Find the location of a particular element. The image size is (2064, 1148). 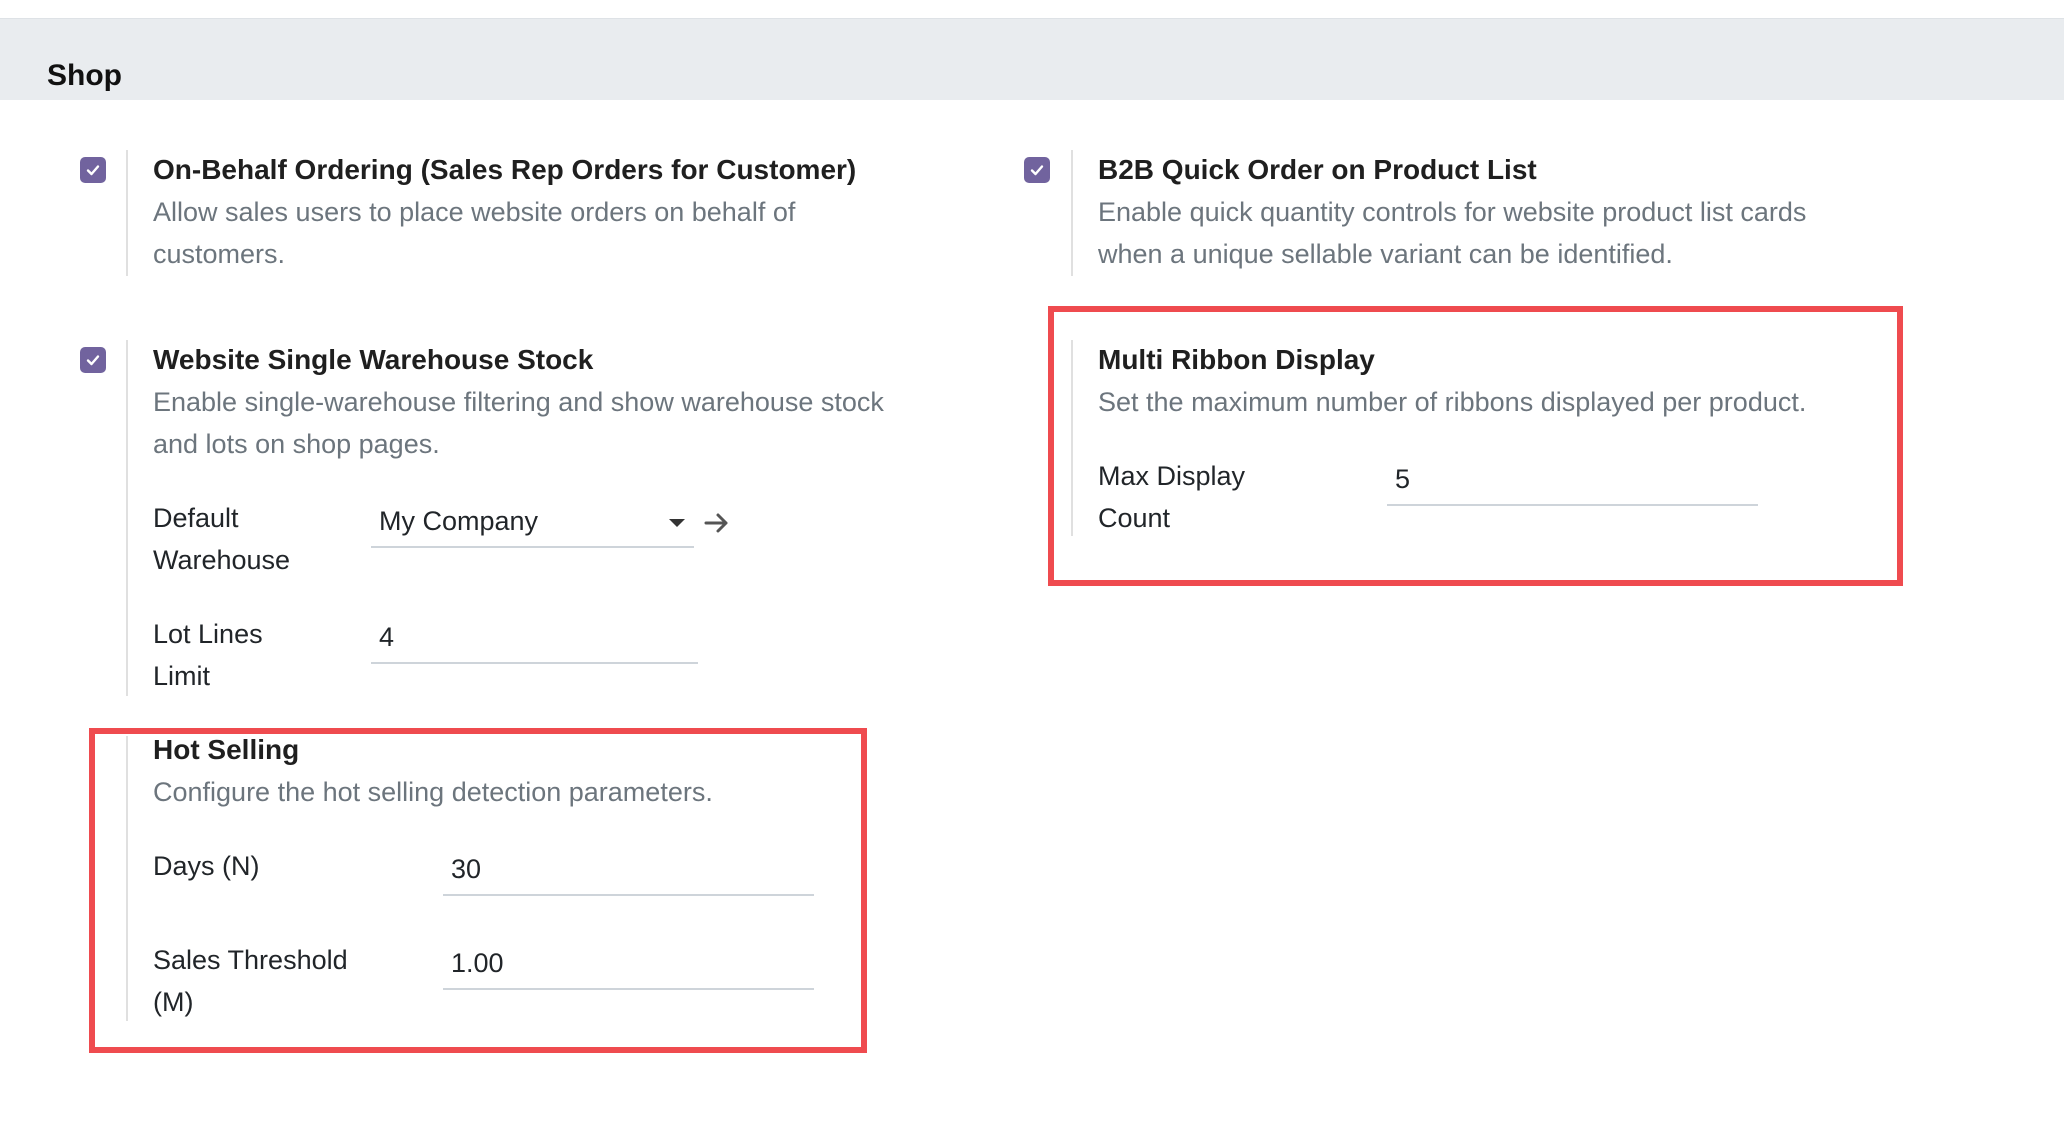

single-warehouse-desc-2: and lots on shop pages. is located at coordinates (296, 444).